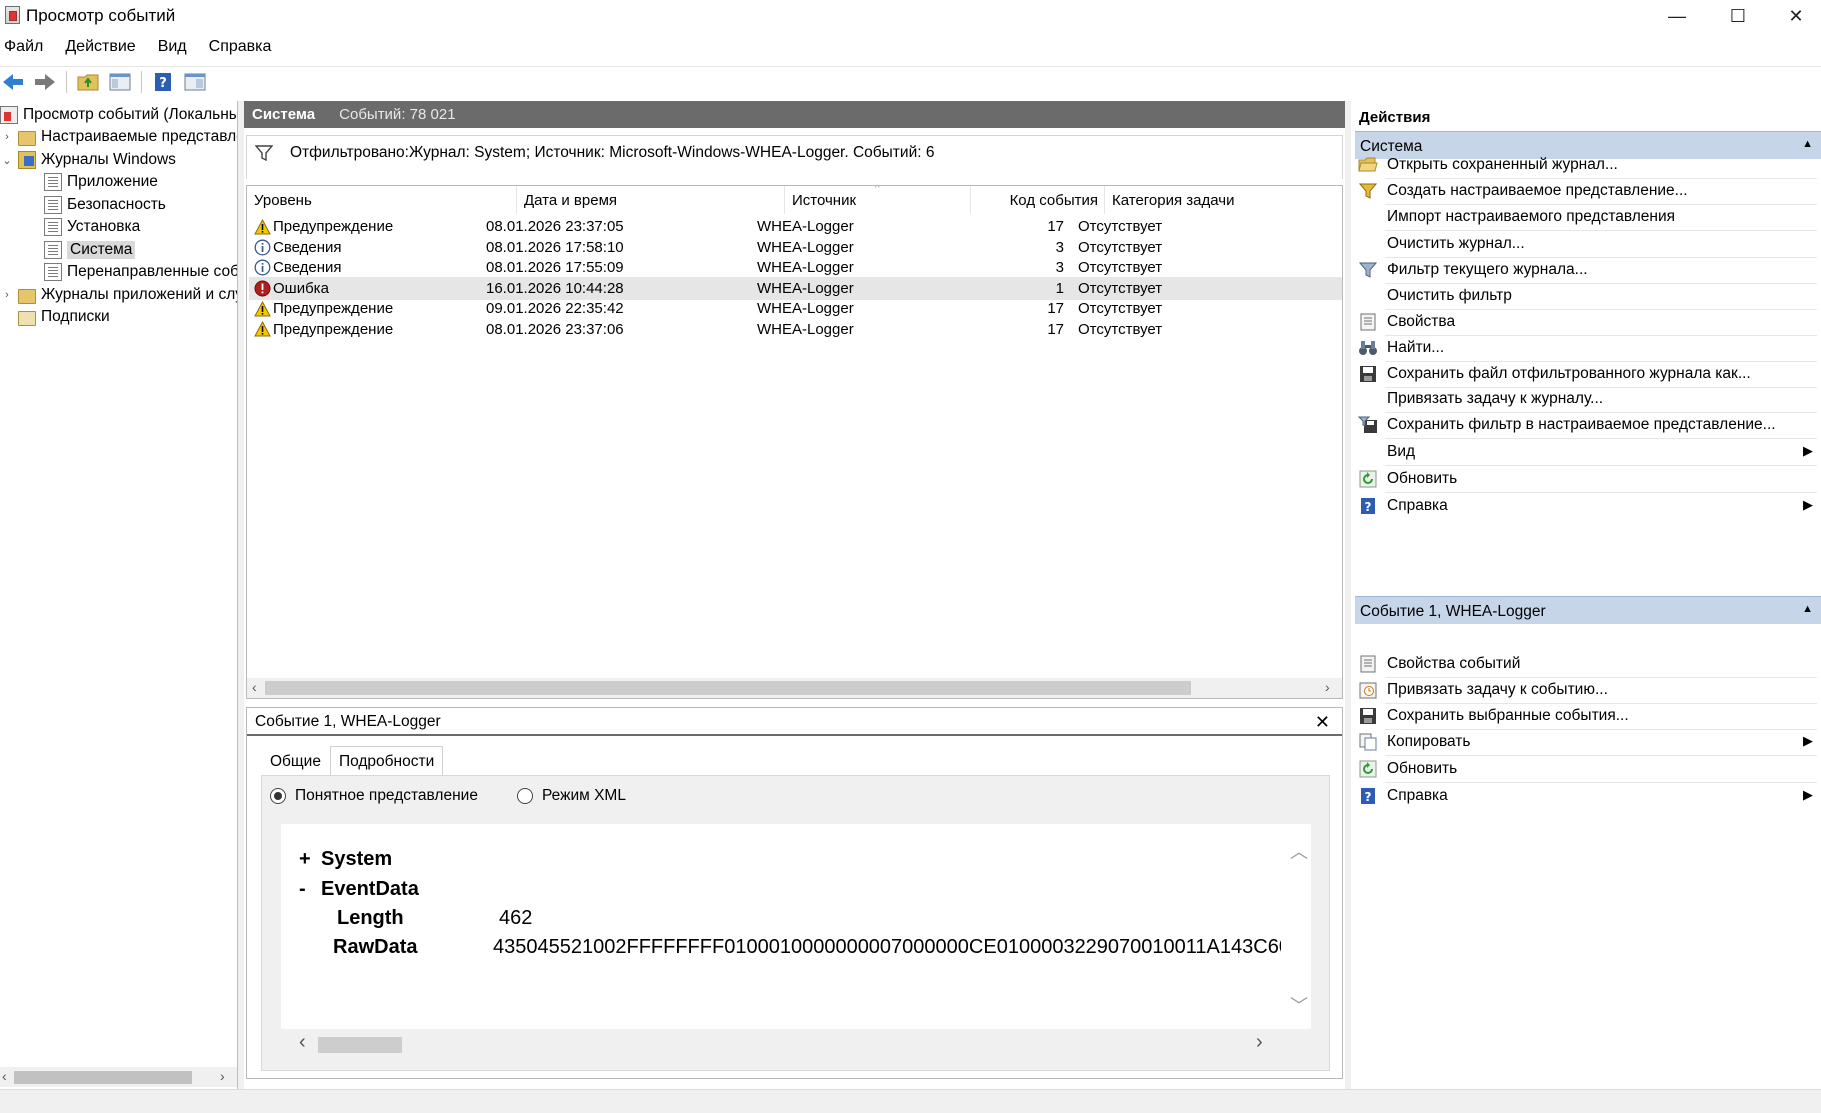  Describe the element at coordinates (365, 247) in the screenshot. I see `cell-level: Сведения` at that location.